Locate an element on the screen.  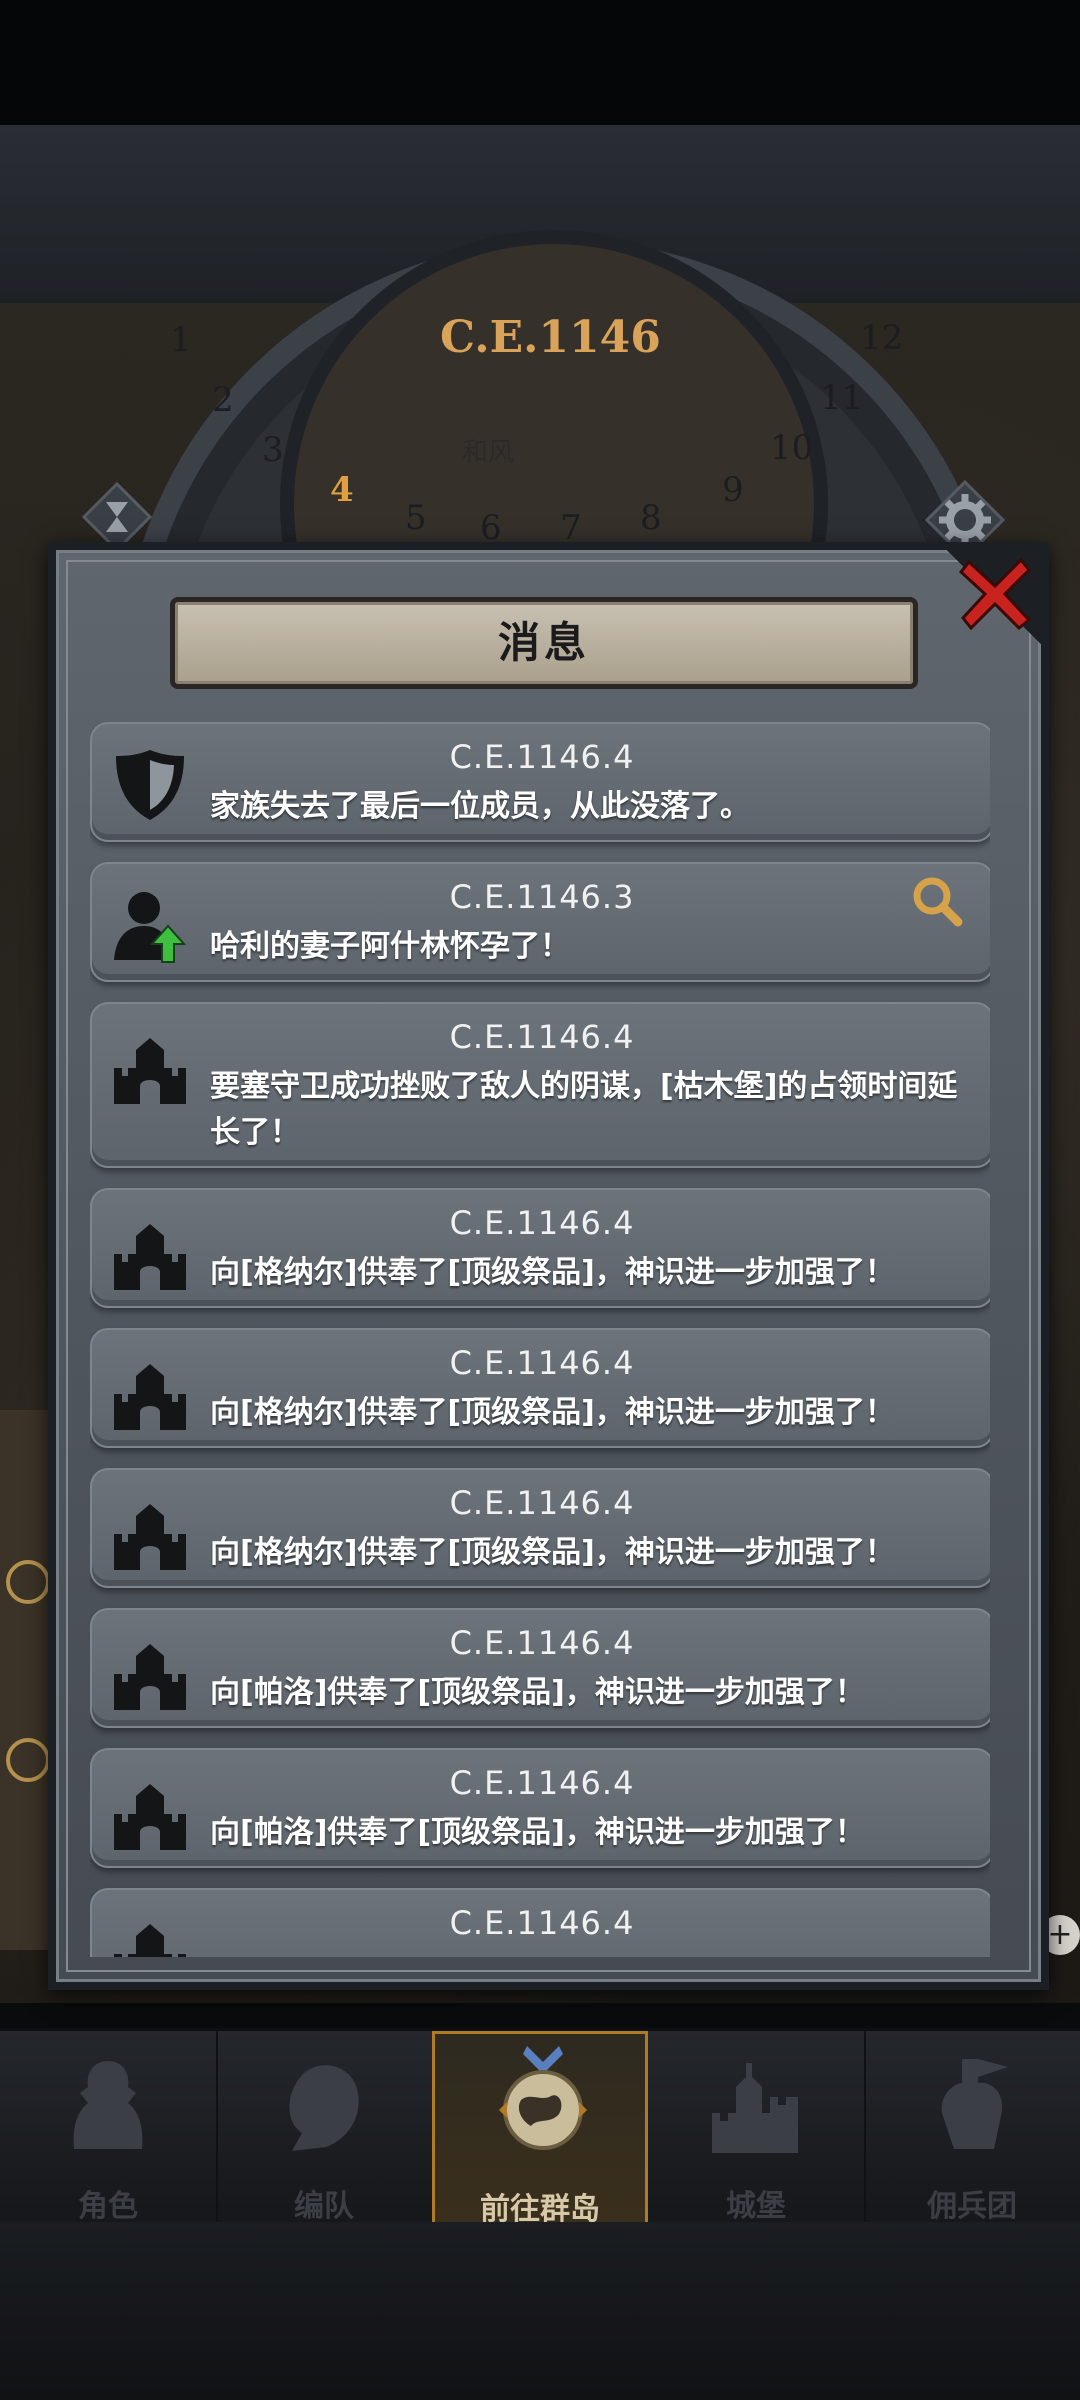
calendar-year: C.E.1146 is located at coordinates (550, 337).